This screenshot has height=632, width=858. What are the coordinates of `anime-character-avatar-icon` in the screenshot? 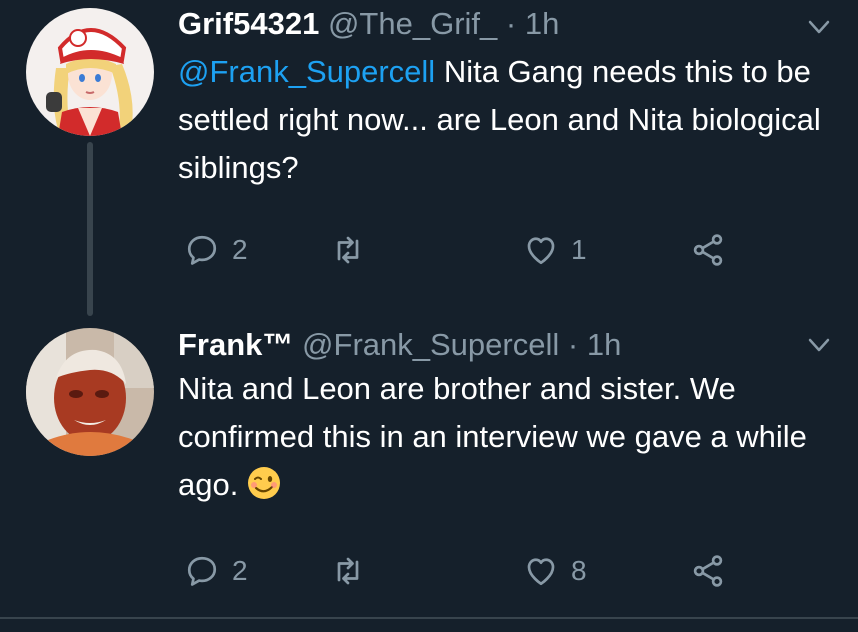 It's located at (90, 72).